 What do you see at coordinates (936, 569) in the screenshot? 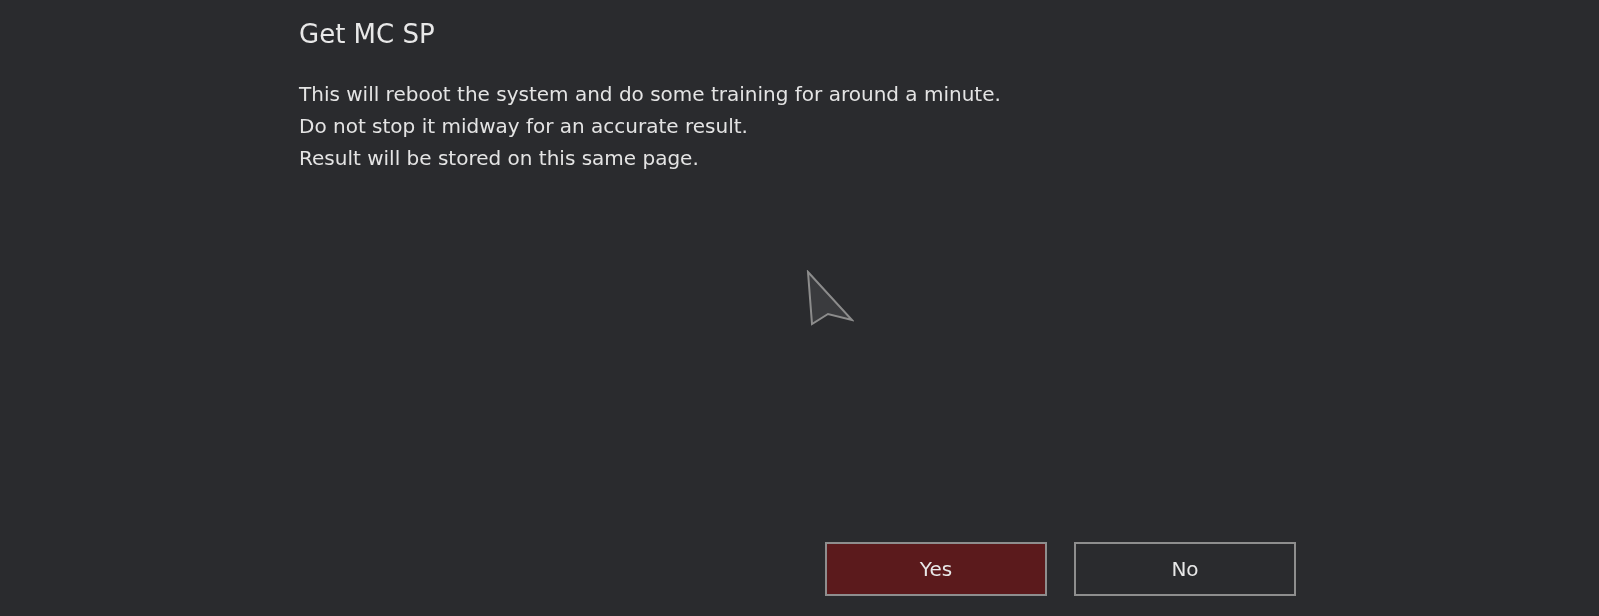
I see `dialog-button: Yes` at bounding box center [936, 569].